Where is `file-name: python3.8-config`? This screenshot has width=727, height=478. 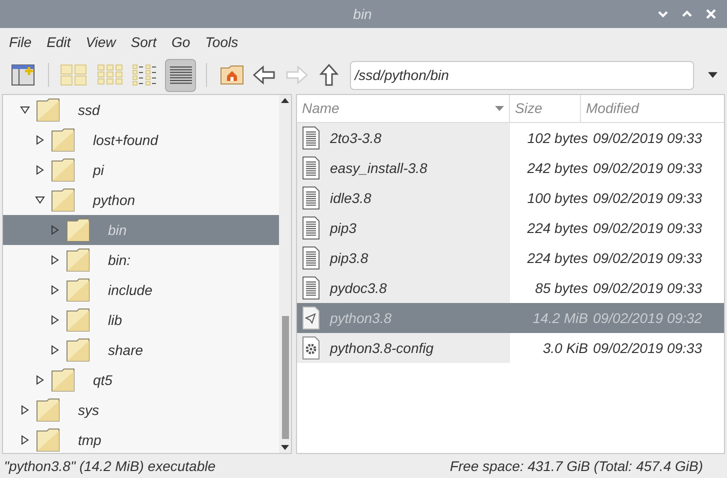 file-name: python3.8-config is located at coordinates (382, 348).